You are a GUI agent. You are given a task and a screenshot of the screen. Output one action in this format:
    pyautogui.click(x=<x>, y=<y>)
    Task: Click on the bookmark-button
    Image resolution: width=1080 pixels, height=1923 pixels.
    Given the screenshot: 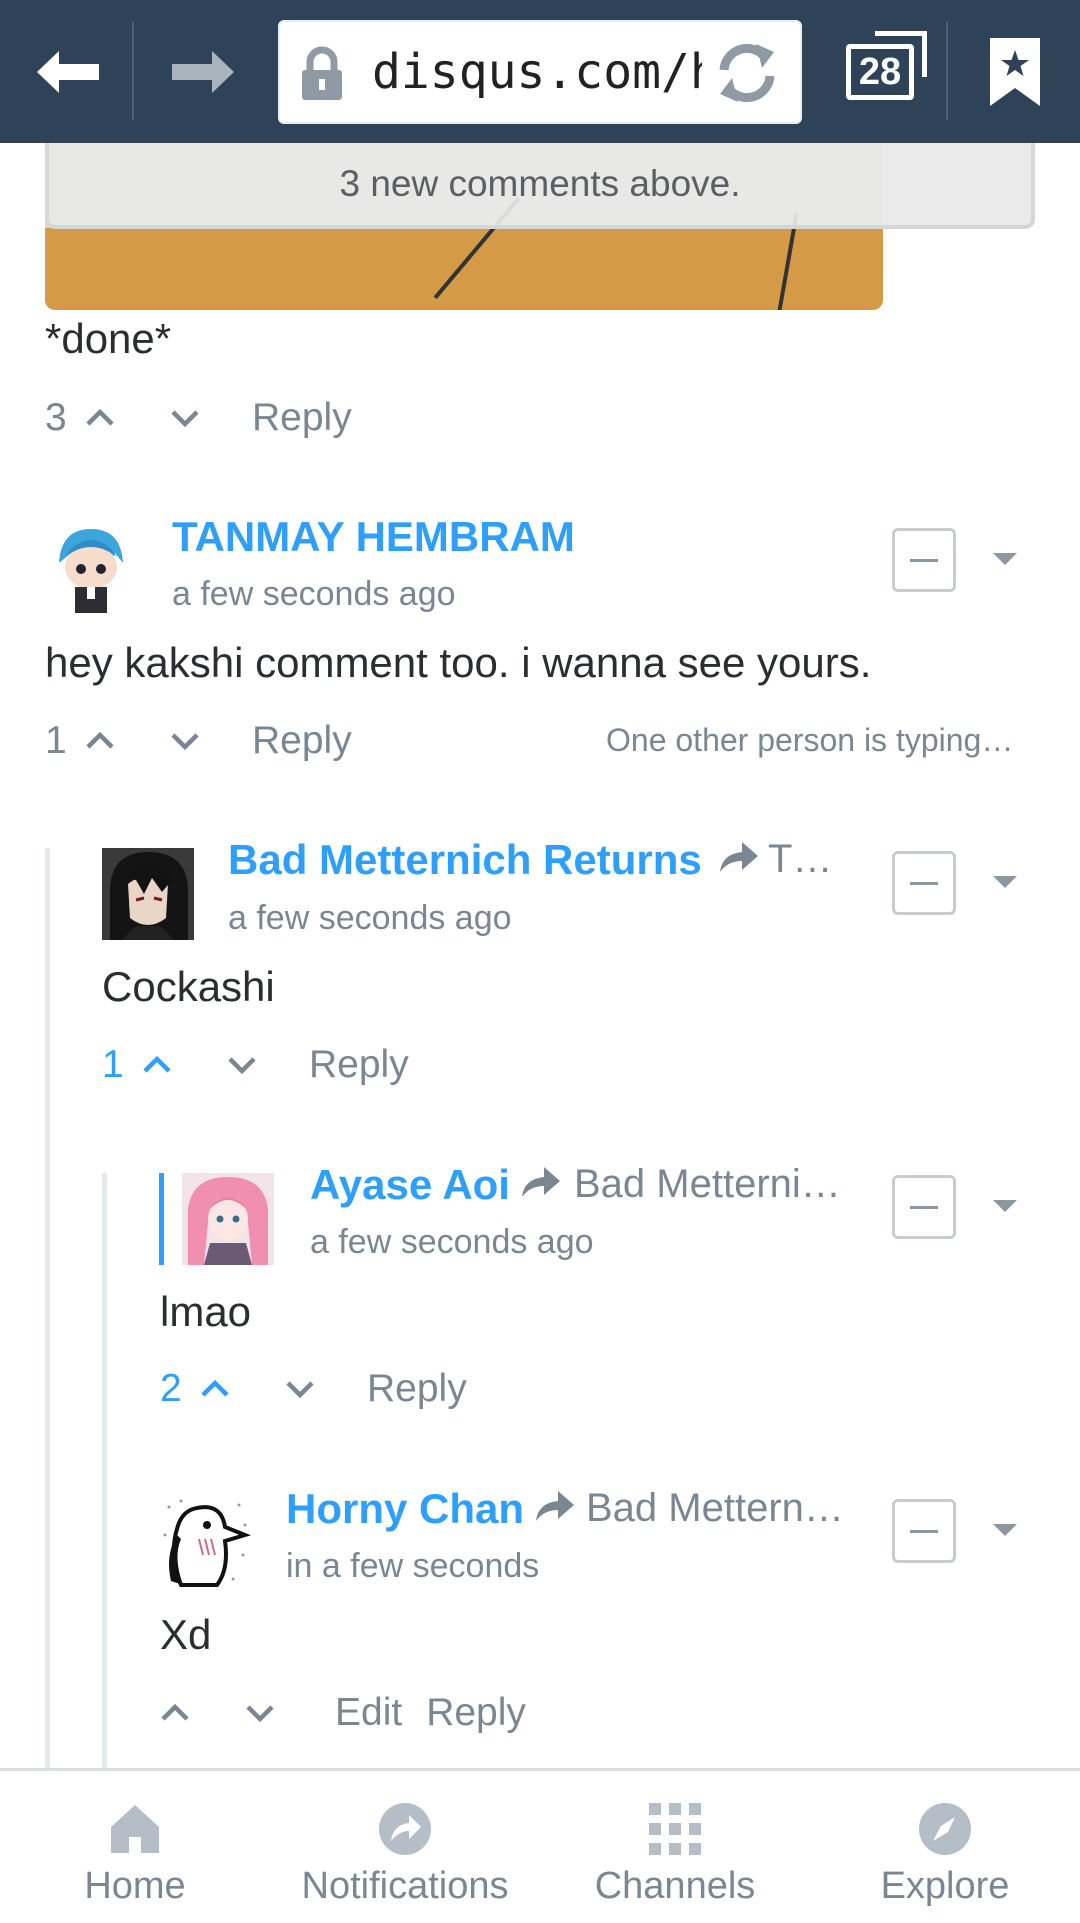 What is the action you would take?
    pyautogui.click(x=1015, y=71)
    